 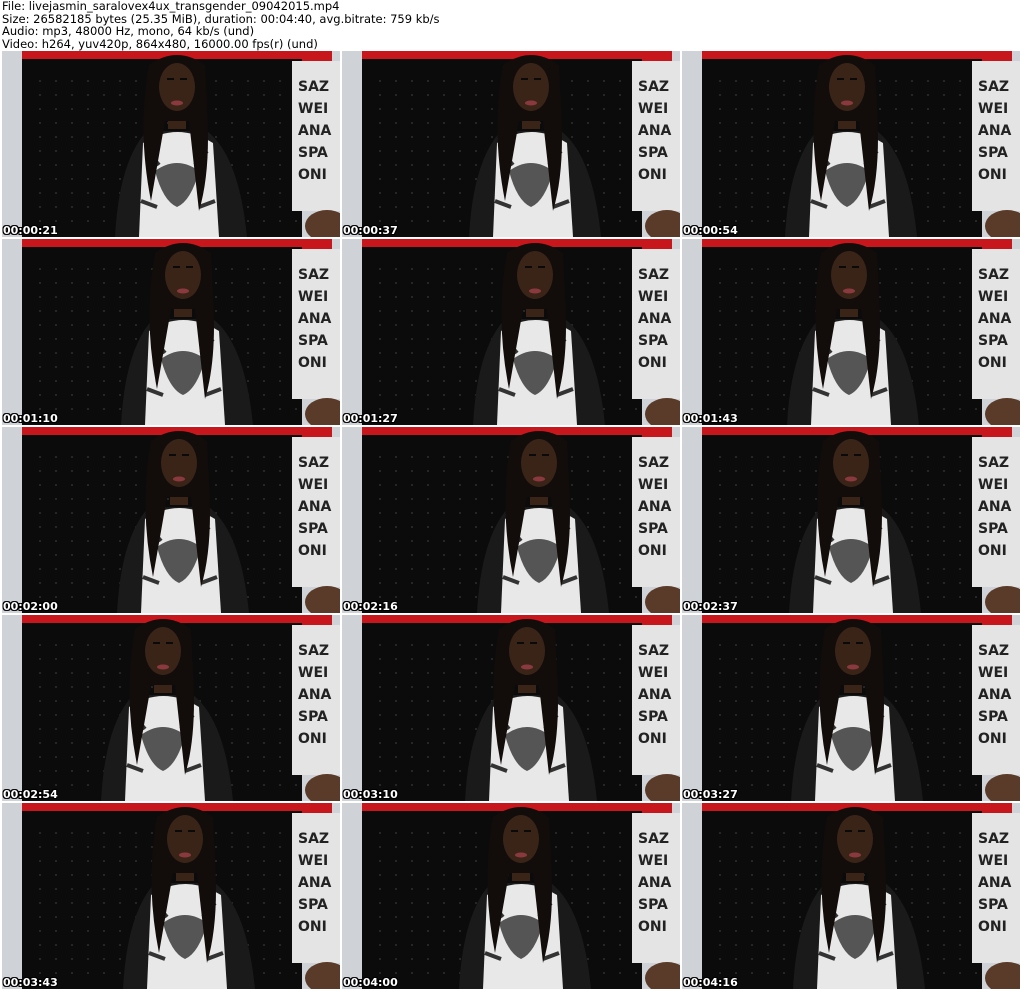 I want to click on thumbnail-timestamp: 00:04:00, so click(x=370, y=982).